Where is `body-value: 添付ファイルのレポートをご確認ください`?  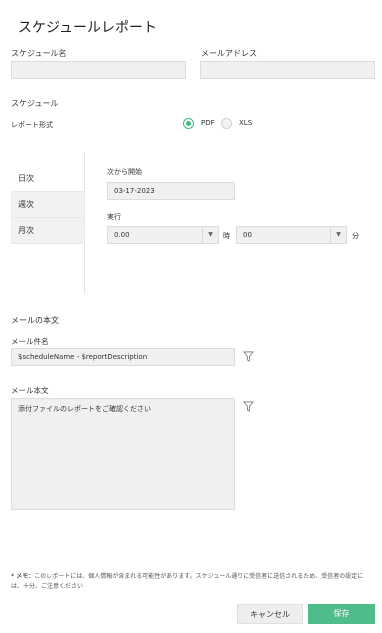
body-value: 添付ファイルのレポートをご確認ください is located at coordinates (84, 409).